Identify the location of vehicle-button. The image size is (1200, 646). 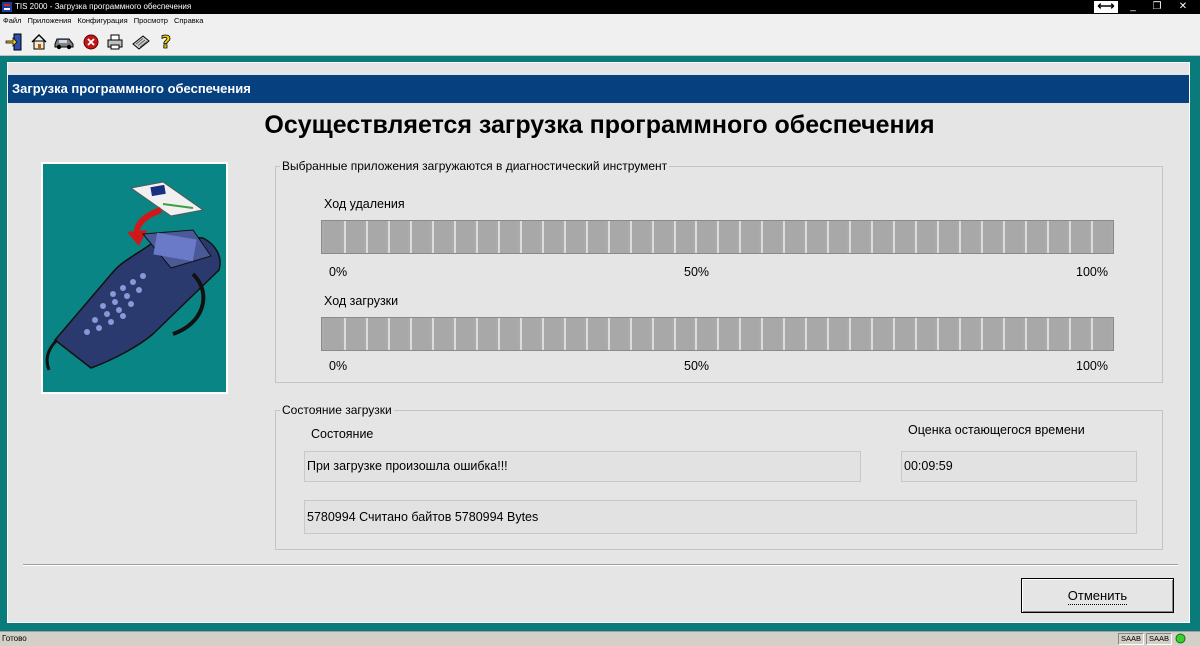
(64, 42).